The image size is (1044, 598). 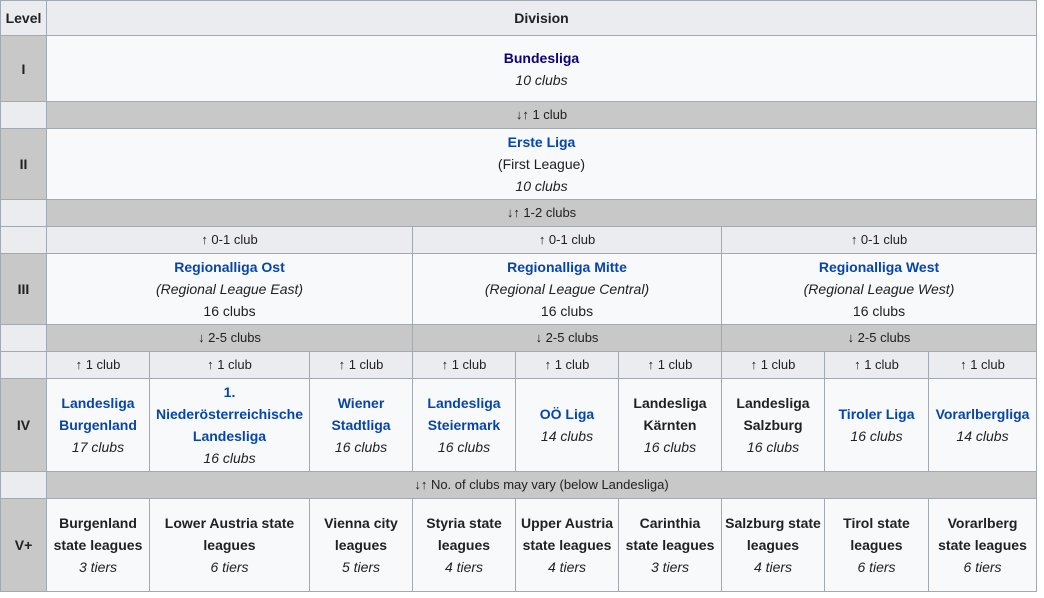 What do you see at coordinates (567, 414) in the screenshot?
I see `ooe-liga-link: OÖ Liga` at bounding box center [567, 414].